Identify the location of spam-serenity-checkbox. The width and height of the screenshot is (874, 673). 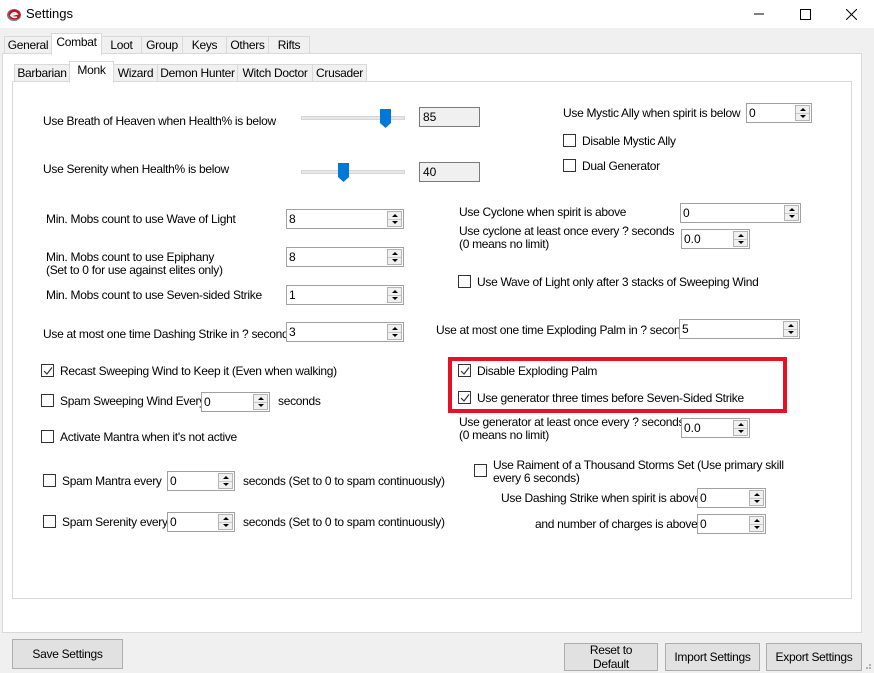
(49, 521).